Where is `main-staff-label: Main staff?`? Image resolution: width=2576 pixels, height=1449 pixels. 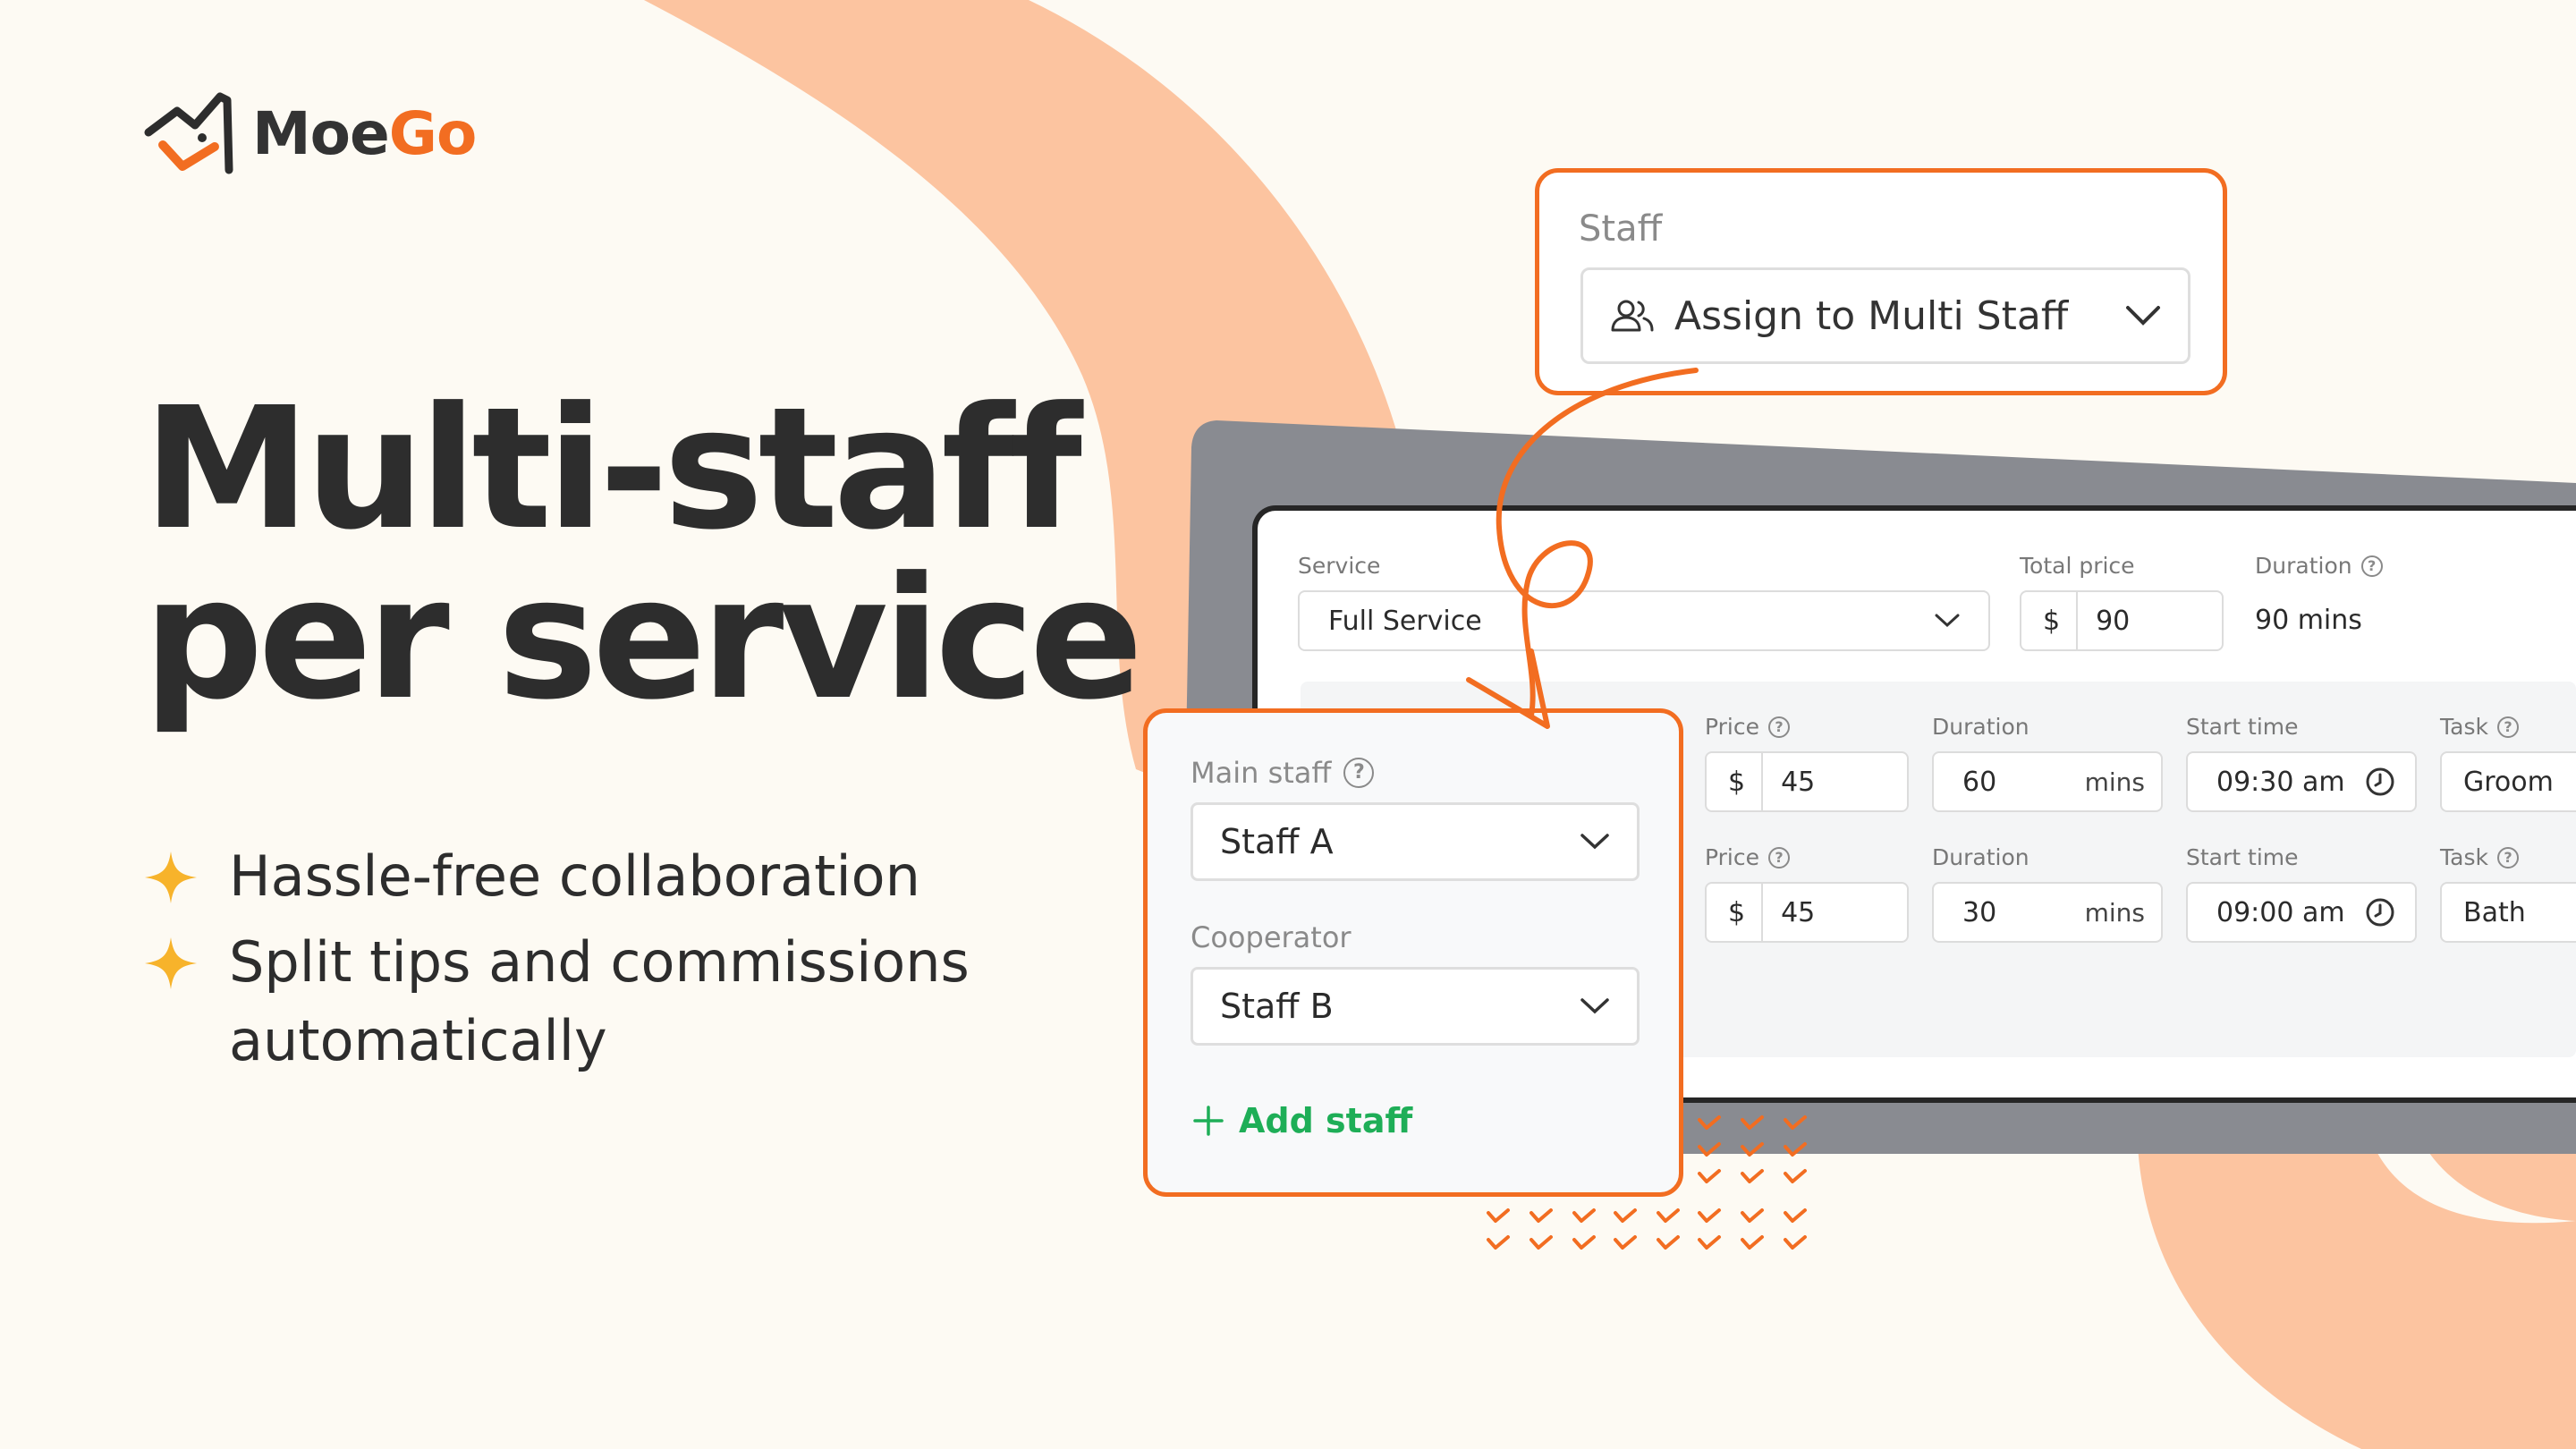
main-staff-label: Main staff? is located at coordinates (1283, 773).